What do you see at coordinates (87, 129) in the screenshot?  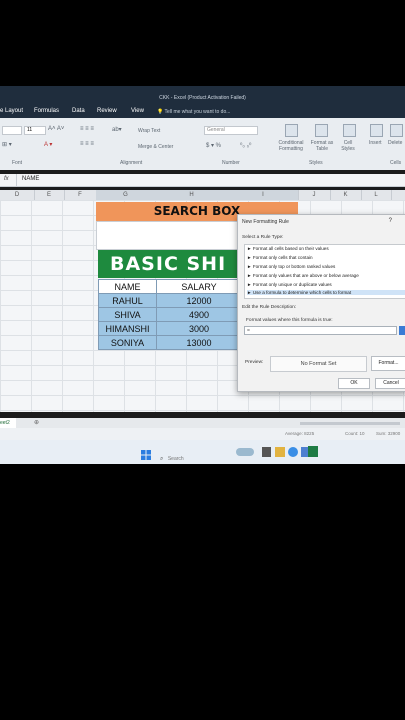 I see `align-top-icon: ≡ ≡ ≡` at bounding box center [87, 129].